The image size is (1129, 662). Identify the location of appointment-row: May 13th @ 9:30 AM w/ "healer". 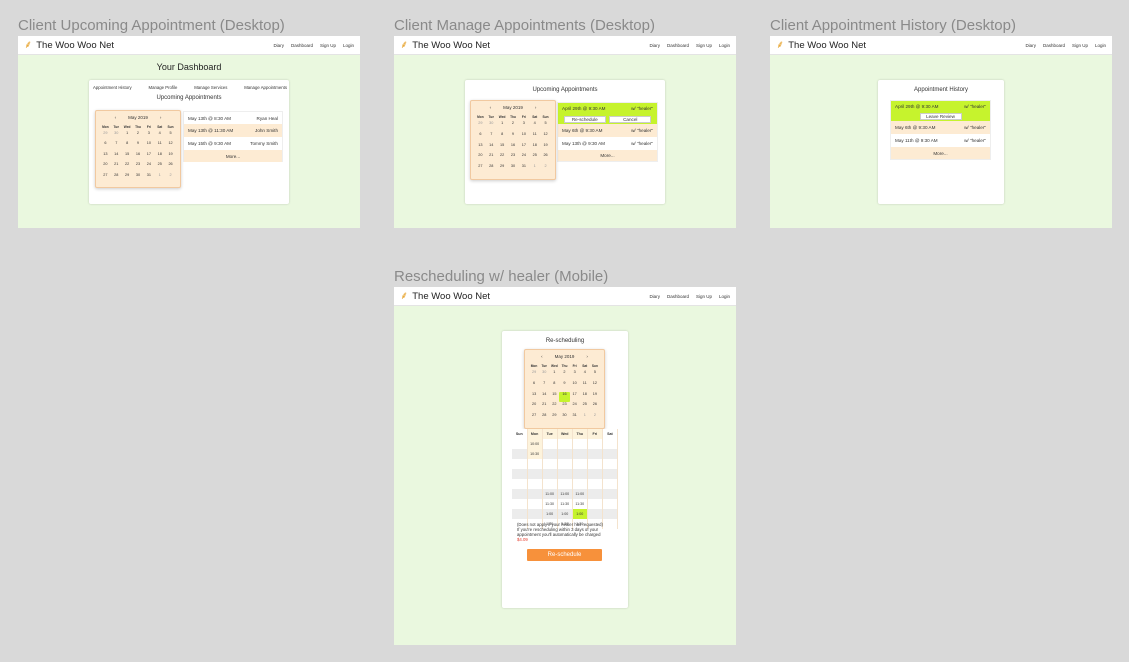
(607, 143).